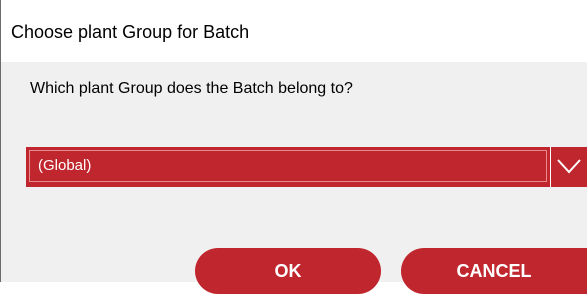  I want to click on plant-group-select-value: (Global), so click(65, 165).